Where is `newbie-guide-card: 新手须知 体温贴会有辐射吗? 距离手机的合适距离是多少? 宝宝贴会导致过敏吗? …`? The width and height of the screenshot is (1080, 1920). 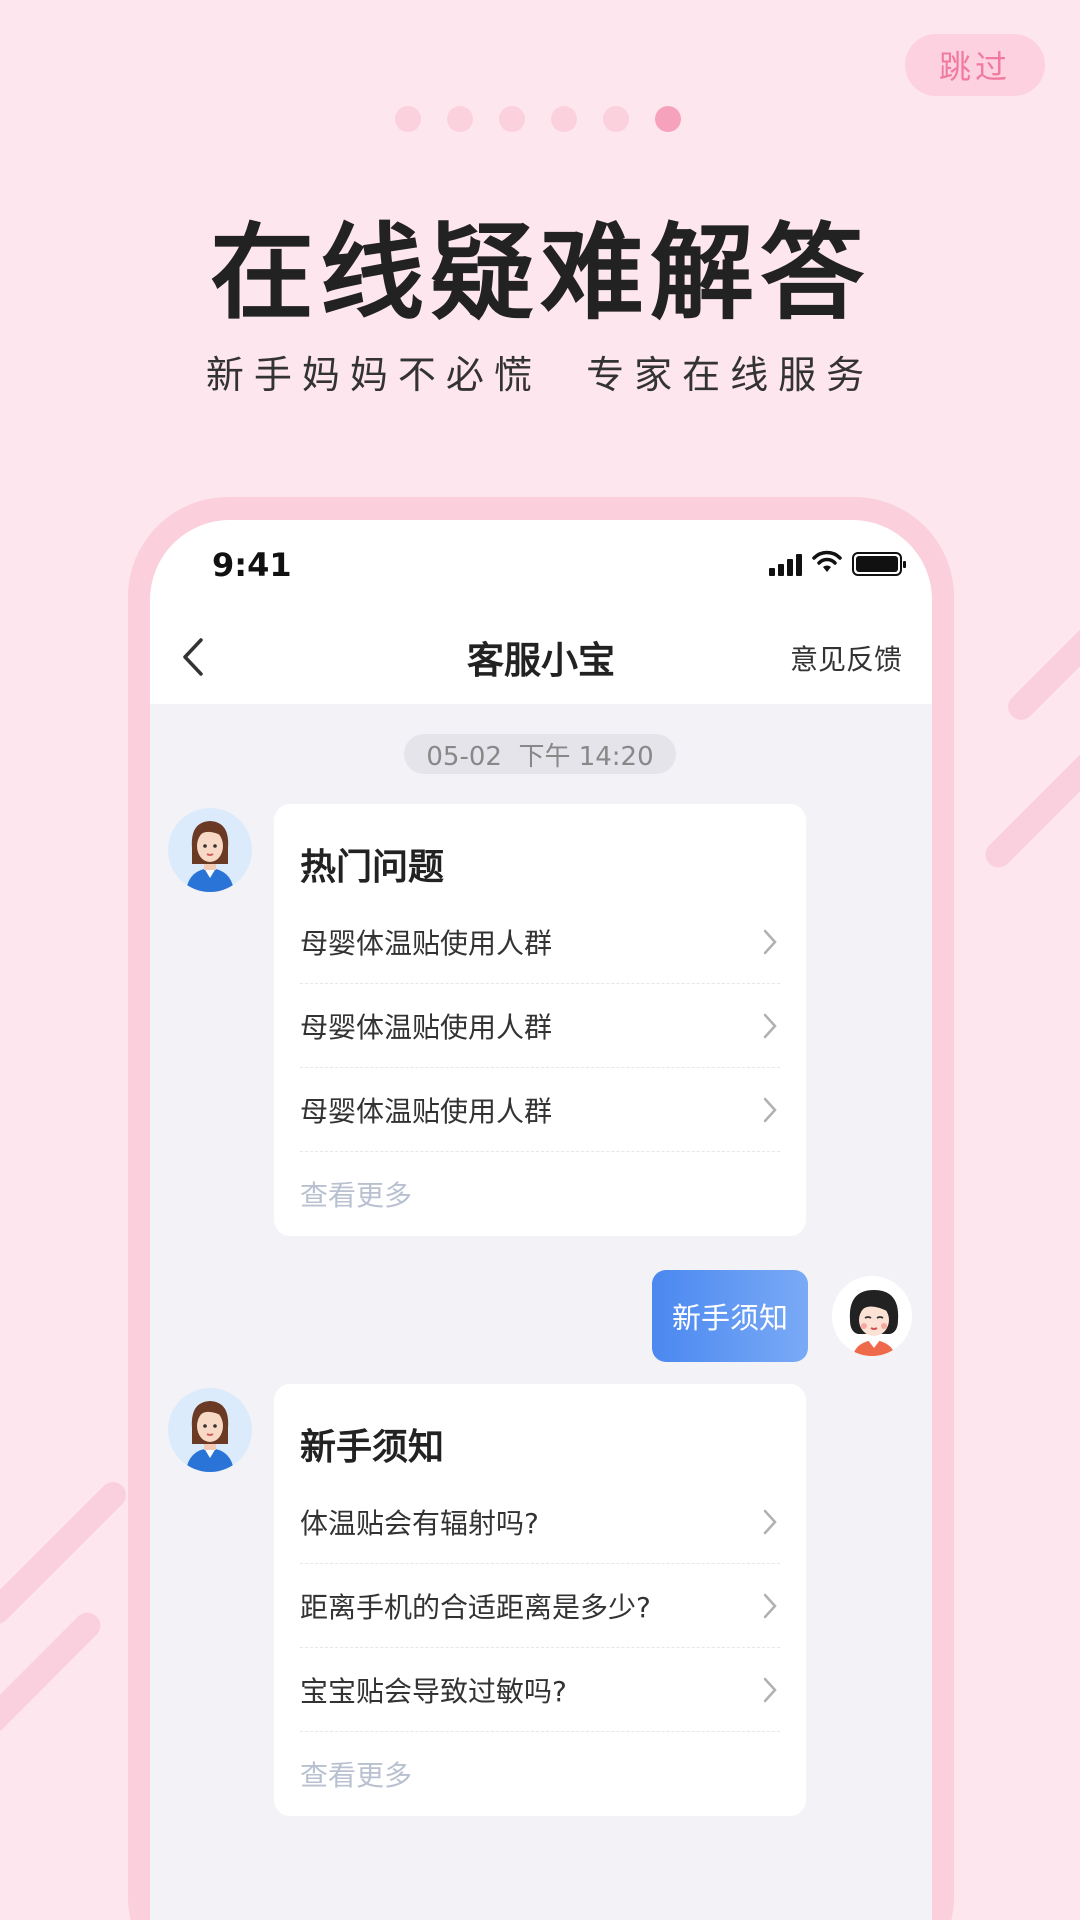 newbie-guide-card: 新手须知 体温贴会有辐射吗? 距离手机的合适距离是多少? 宝宝贴会导致过敏吗? … is located at coordinates (540, 1600).